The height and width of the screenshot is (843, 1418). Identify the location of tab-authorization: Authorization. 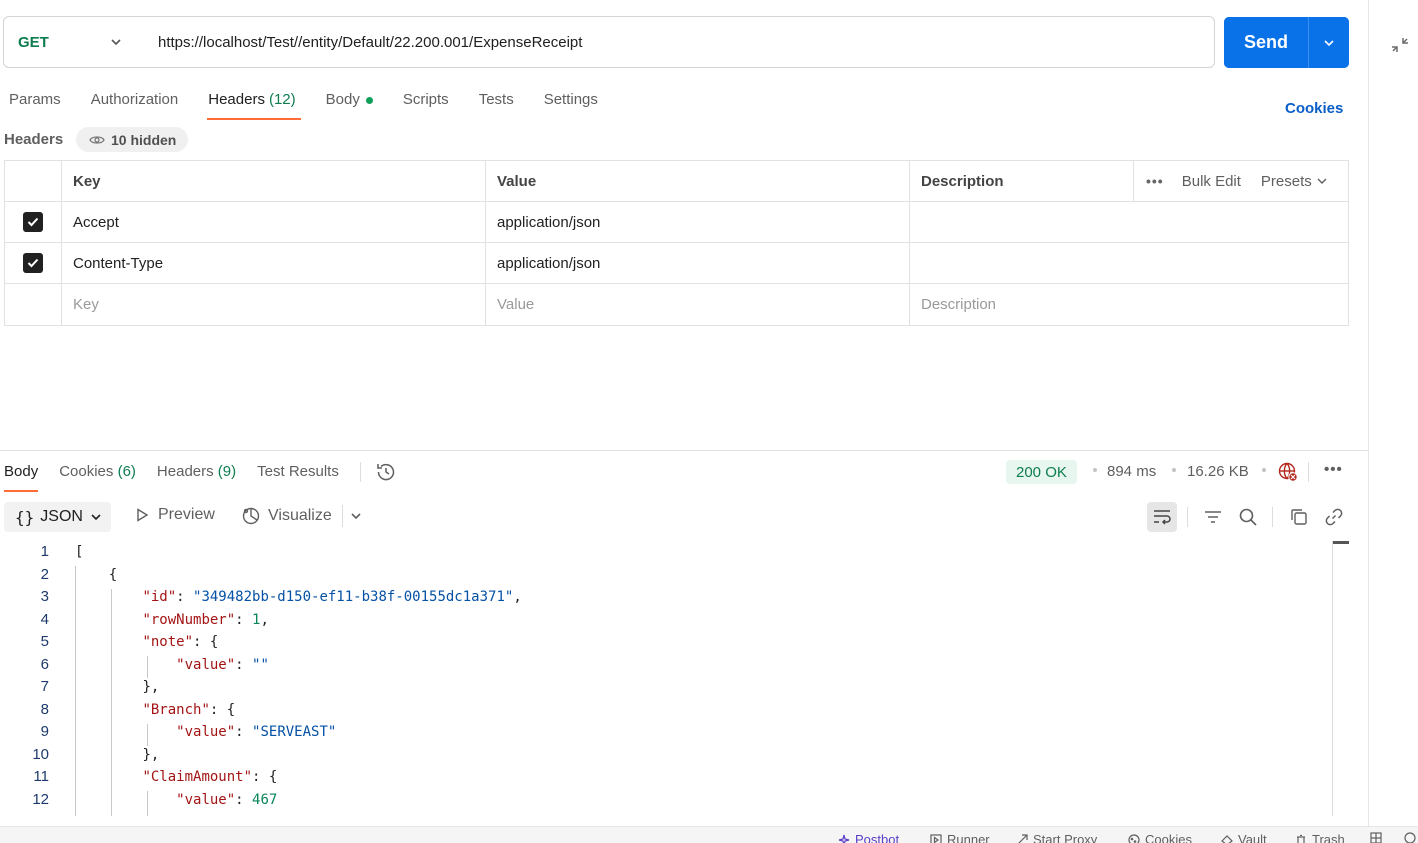
(135, 103).